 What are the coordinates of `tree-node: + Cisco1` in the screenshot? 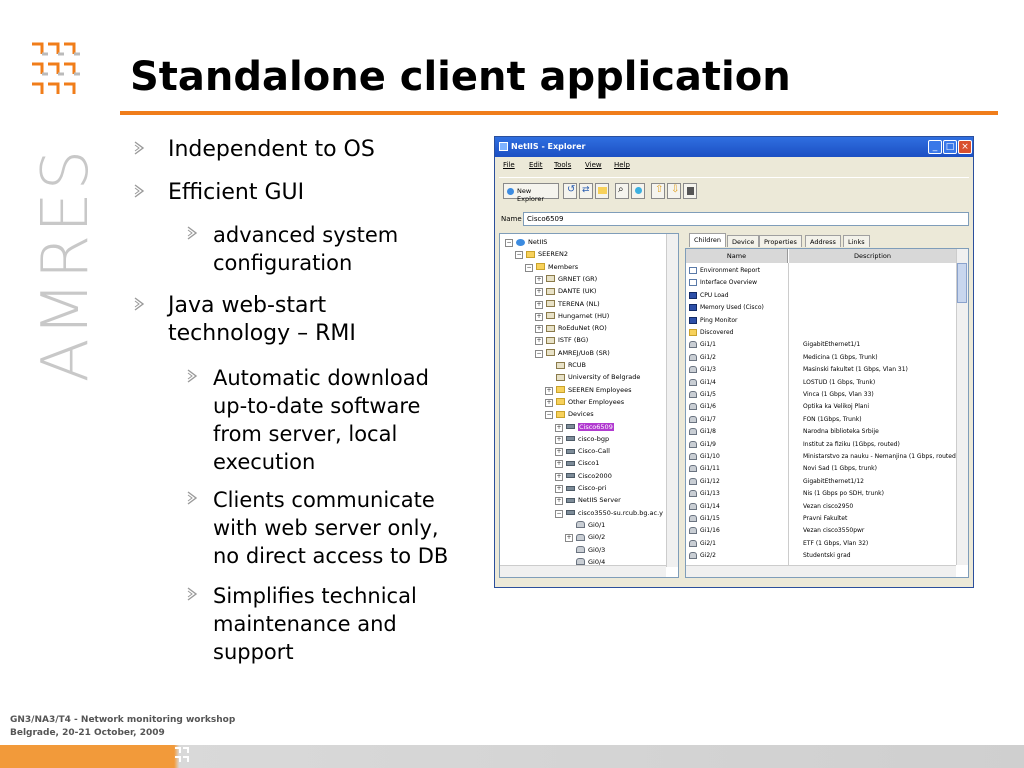 It's located at (577, 463).